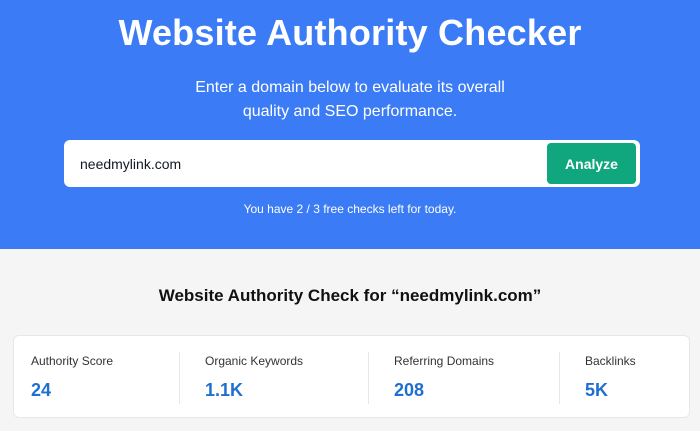 Image resolution: width=700 pixels, height=431 pixels. I want to click on metric-value: 24, so click(41, 390).